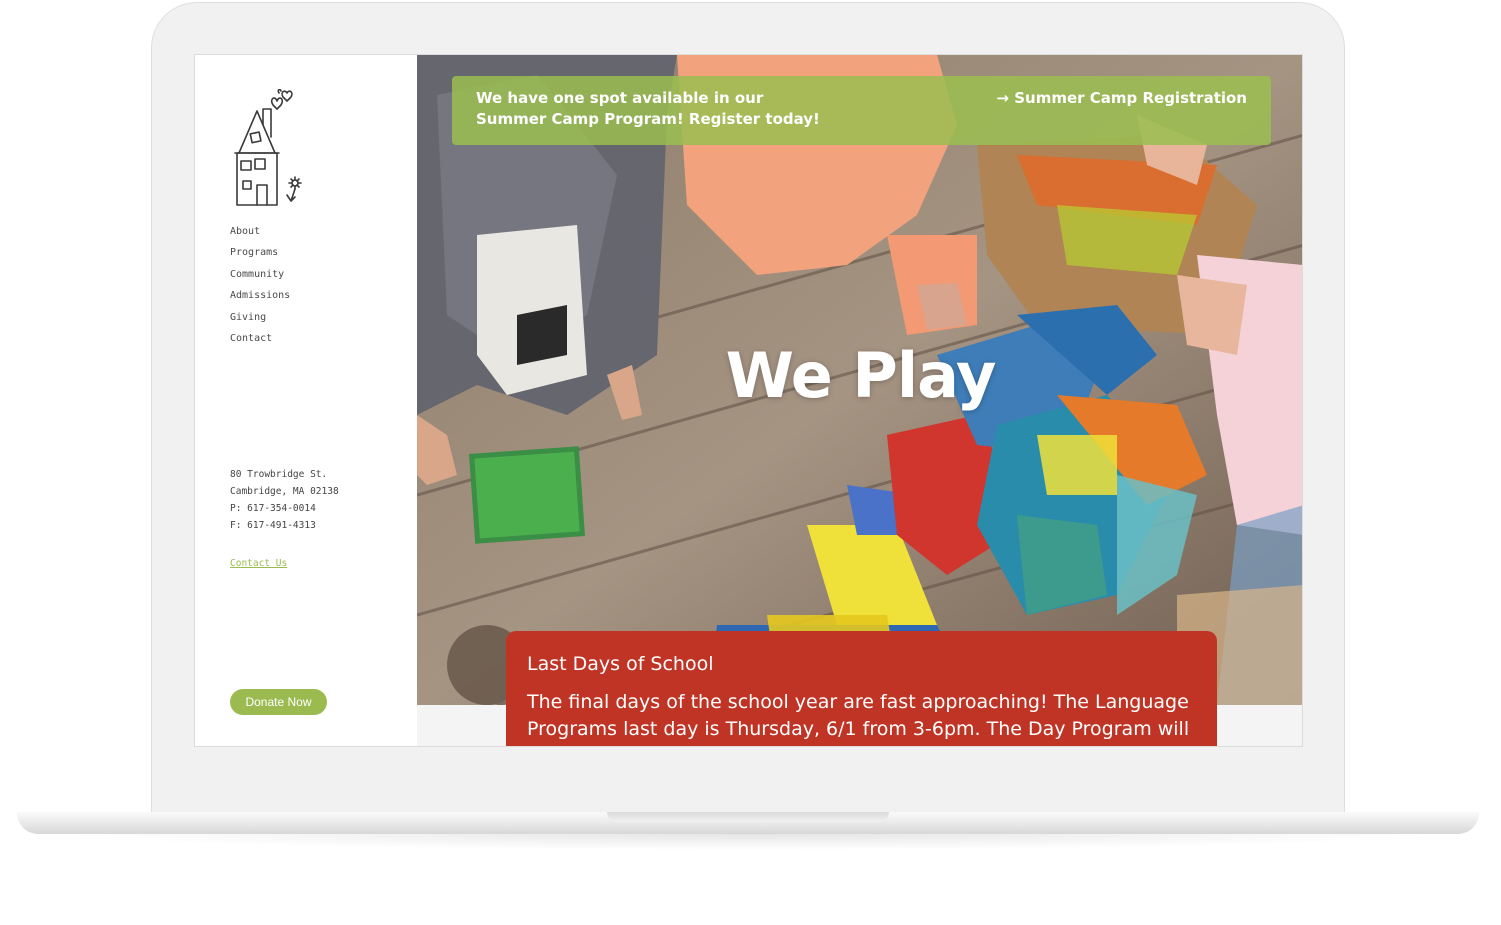 The width and height of the screenshot is (1501, 925). Describe the element at coordinates (620, 664) in the screenshot. I see `news-card-title: Last Days of School` at that location.